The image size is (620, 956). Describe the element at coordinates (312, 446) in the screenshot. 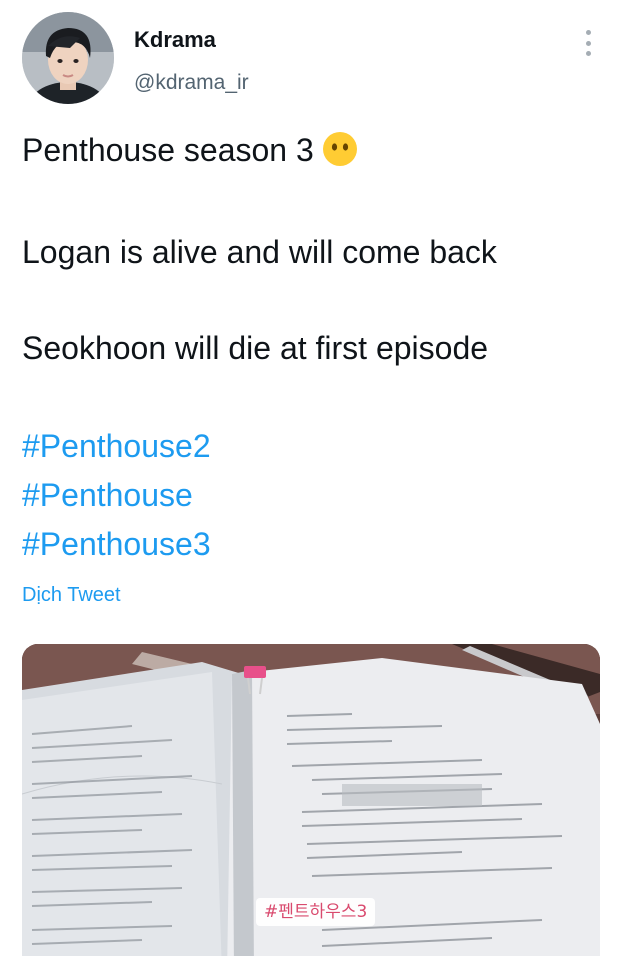

I see `hashtag-link: #Penthouse2` at that location.